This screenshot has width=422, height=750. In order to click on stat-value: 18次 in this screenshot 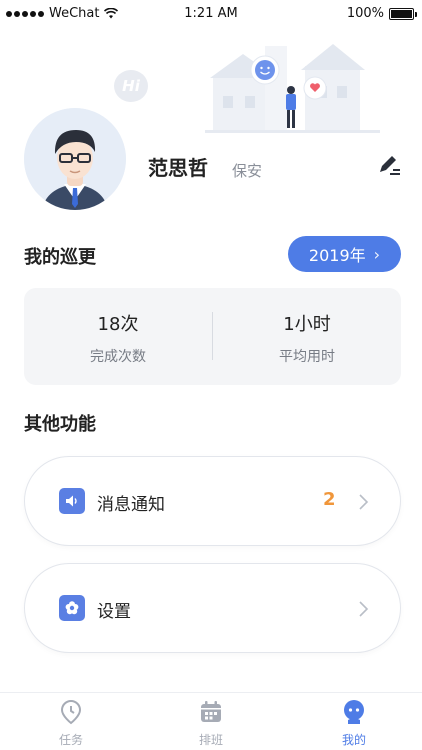, I will do `click(118, 324)`.